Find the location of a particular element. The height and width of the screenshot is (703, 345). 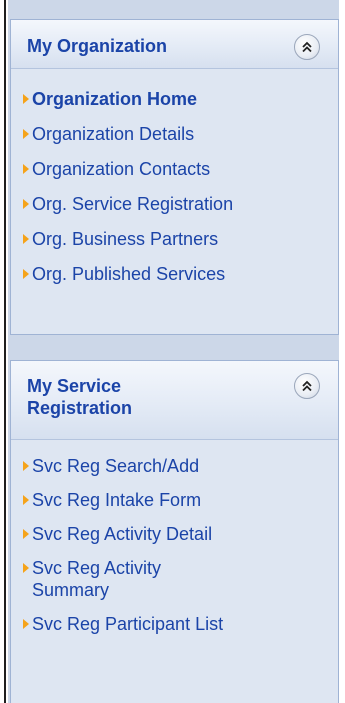

nav-link-organization-details: Organization Details is located at coordinates (174, 134).